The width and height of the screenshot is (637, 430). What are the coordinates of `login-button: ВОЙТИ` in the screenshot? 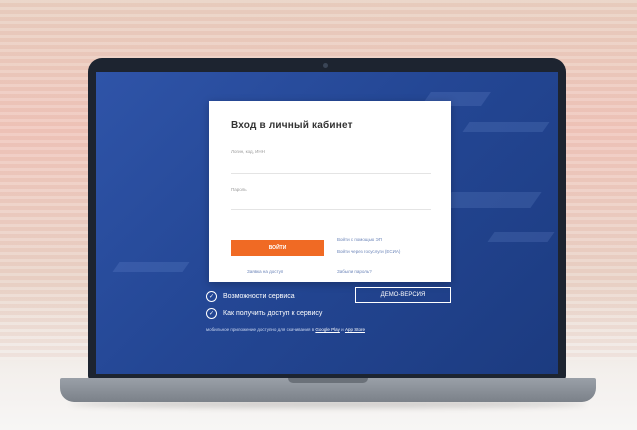 It's located at (277, 248).